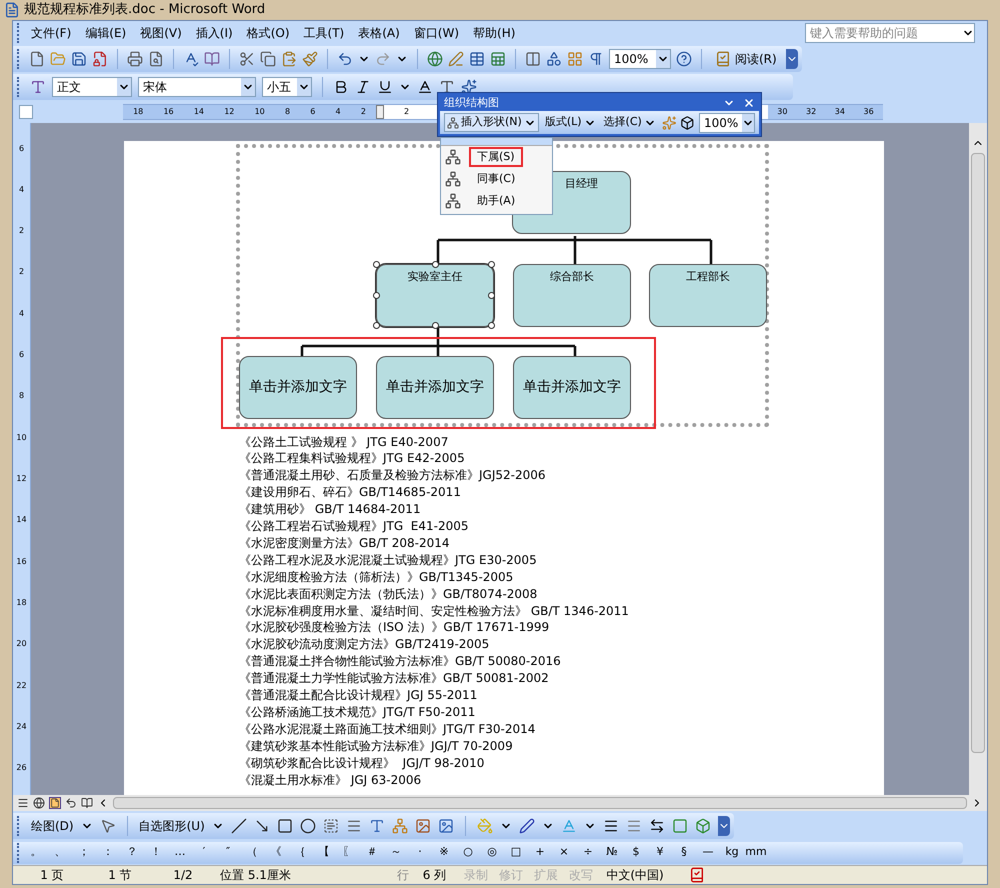 The width and height of the screenshot is (1000, 888). I want to click on undo-icon, so click(345, 58).